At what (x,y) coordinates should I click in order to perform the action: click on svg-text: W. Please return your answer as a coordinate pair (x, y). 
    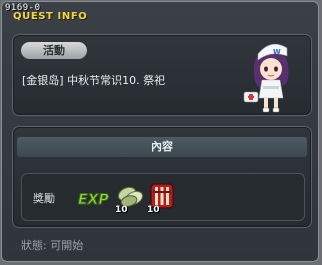
    Looking at the image, I should click on (277, 52).